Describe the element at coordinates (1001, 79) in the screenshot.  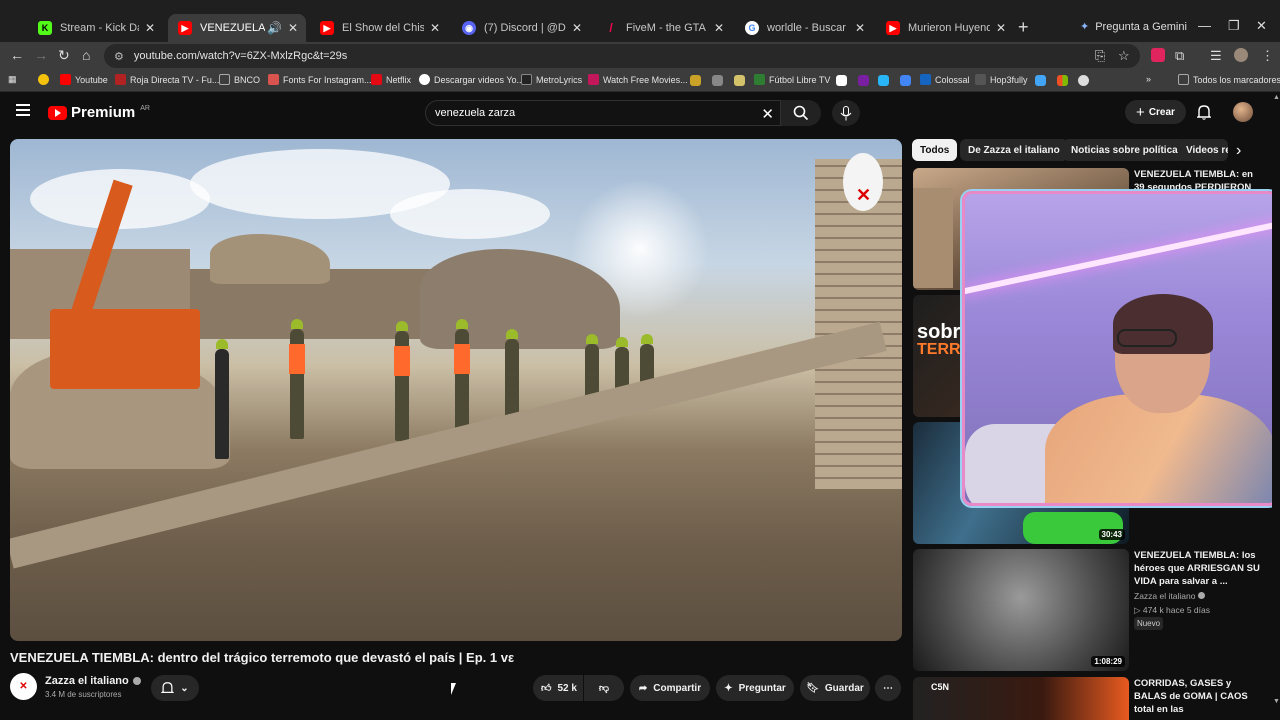
I see `bookmark-hop3fully: Hop3fully` at that location.